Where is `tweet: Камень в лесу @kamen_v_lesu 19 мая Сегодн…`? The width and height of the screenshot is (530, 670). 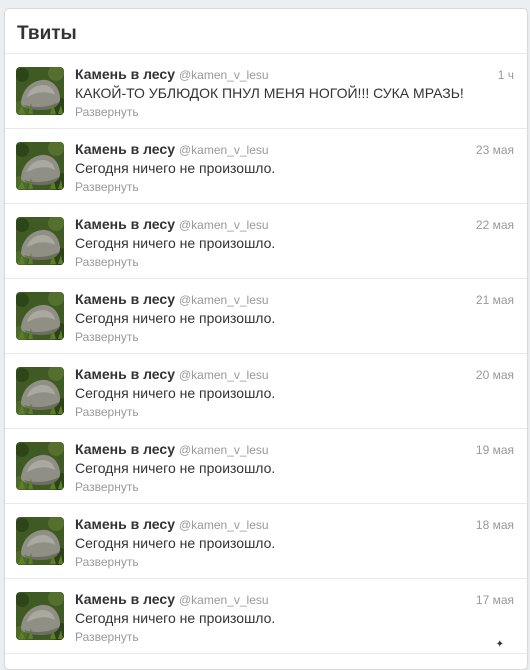
tweet: Камень в лесу @kamen_v_lesu 19 мая Сегодн… is located at coordinates (266, 466).